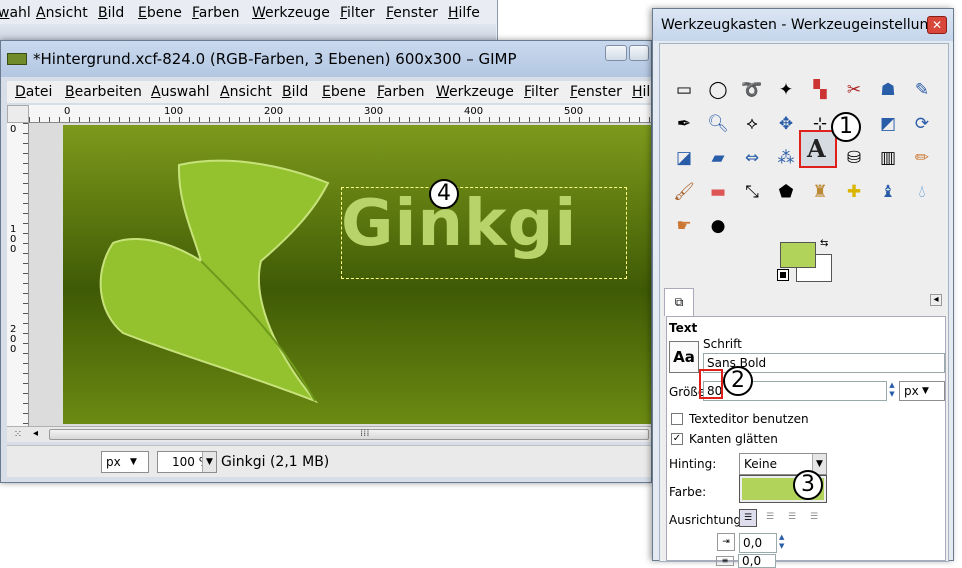 The width and height of the screenshot is (962, 568). Describe the element at coordinates (937, 25) in the screenshot. I see `close-button: ✕` at that location.